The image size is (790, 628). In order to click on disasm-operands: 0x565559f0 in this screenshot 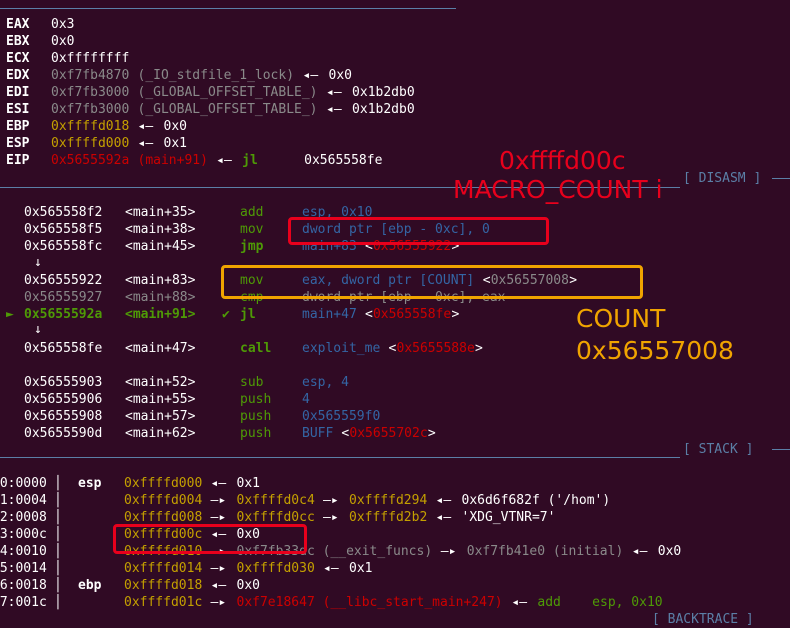, I will do `click(341, 416)`.